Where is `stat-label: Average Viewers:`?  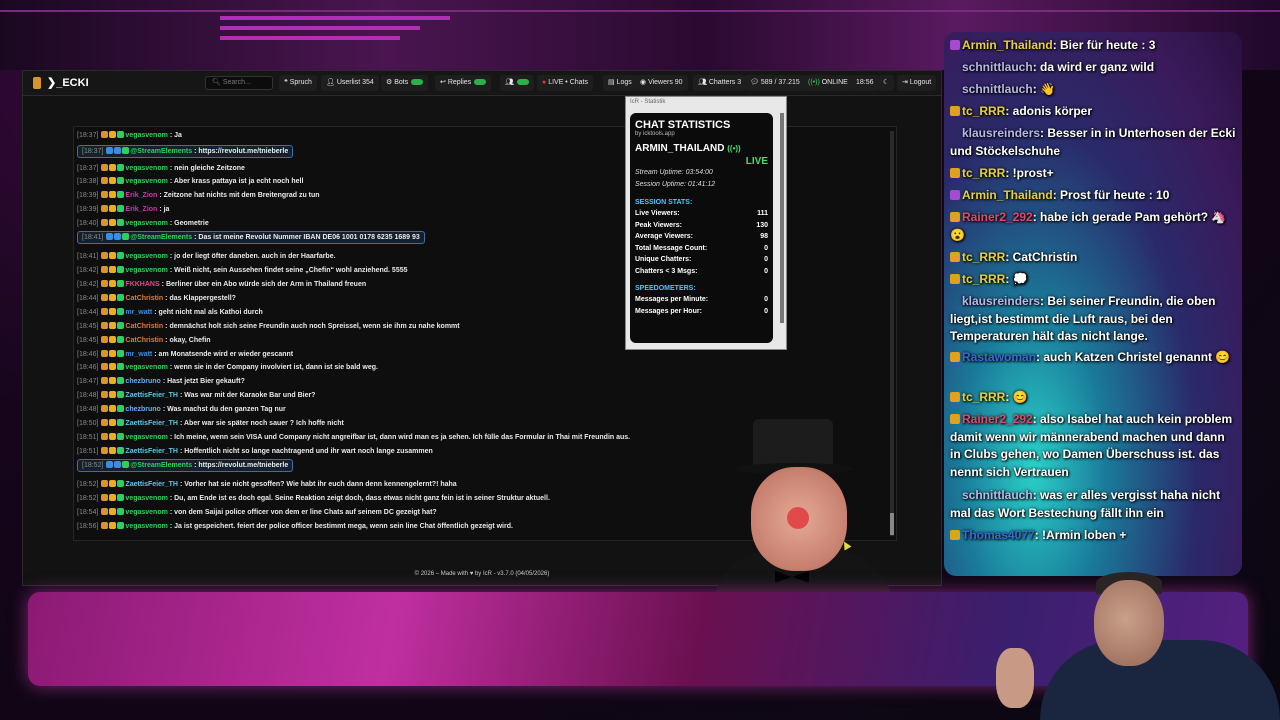
stat-label: Average Viewers: is located at coordinates (664, 236).